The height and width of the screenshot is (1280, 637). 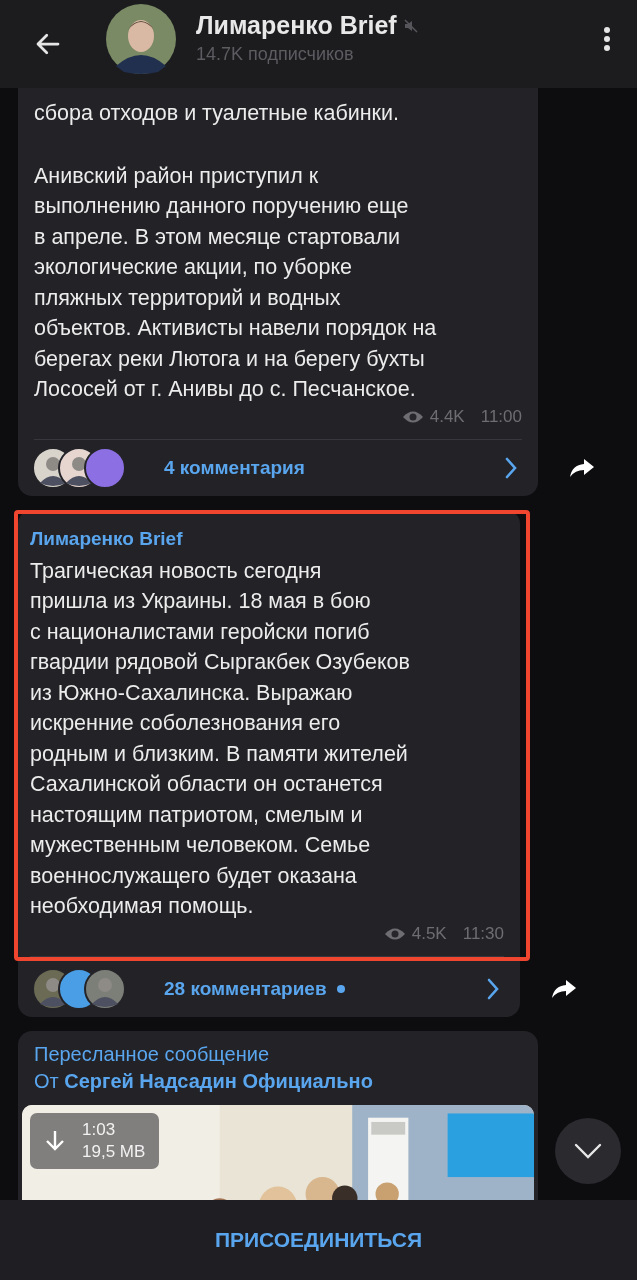 What do you see at coordinates (296, 25) in the screenshot?
I see `channel-title: Лимаренко Brief` at bounding box center [296, 25].